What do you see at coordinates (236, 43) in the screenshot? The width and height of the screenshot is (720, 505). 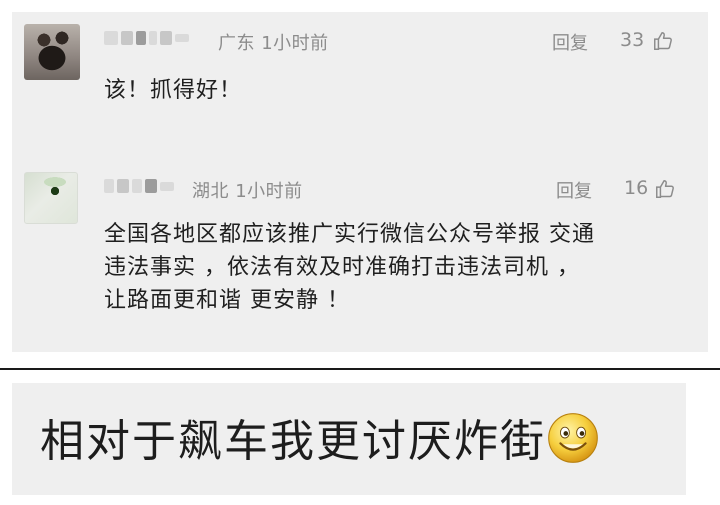 I see `comment-region: 广东` at bounding box center [236, 43].